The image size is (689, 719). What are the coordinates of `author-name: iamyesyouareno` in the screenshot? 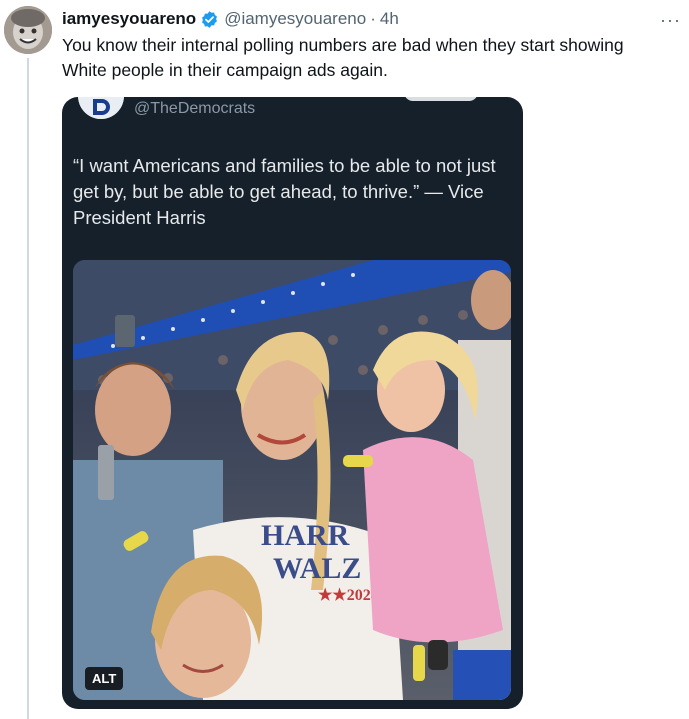 It's located at (129, 19).